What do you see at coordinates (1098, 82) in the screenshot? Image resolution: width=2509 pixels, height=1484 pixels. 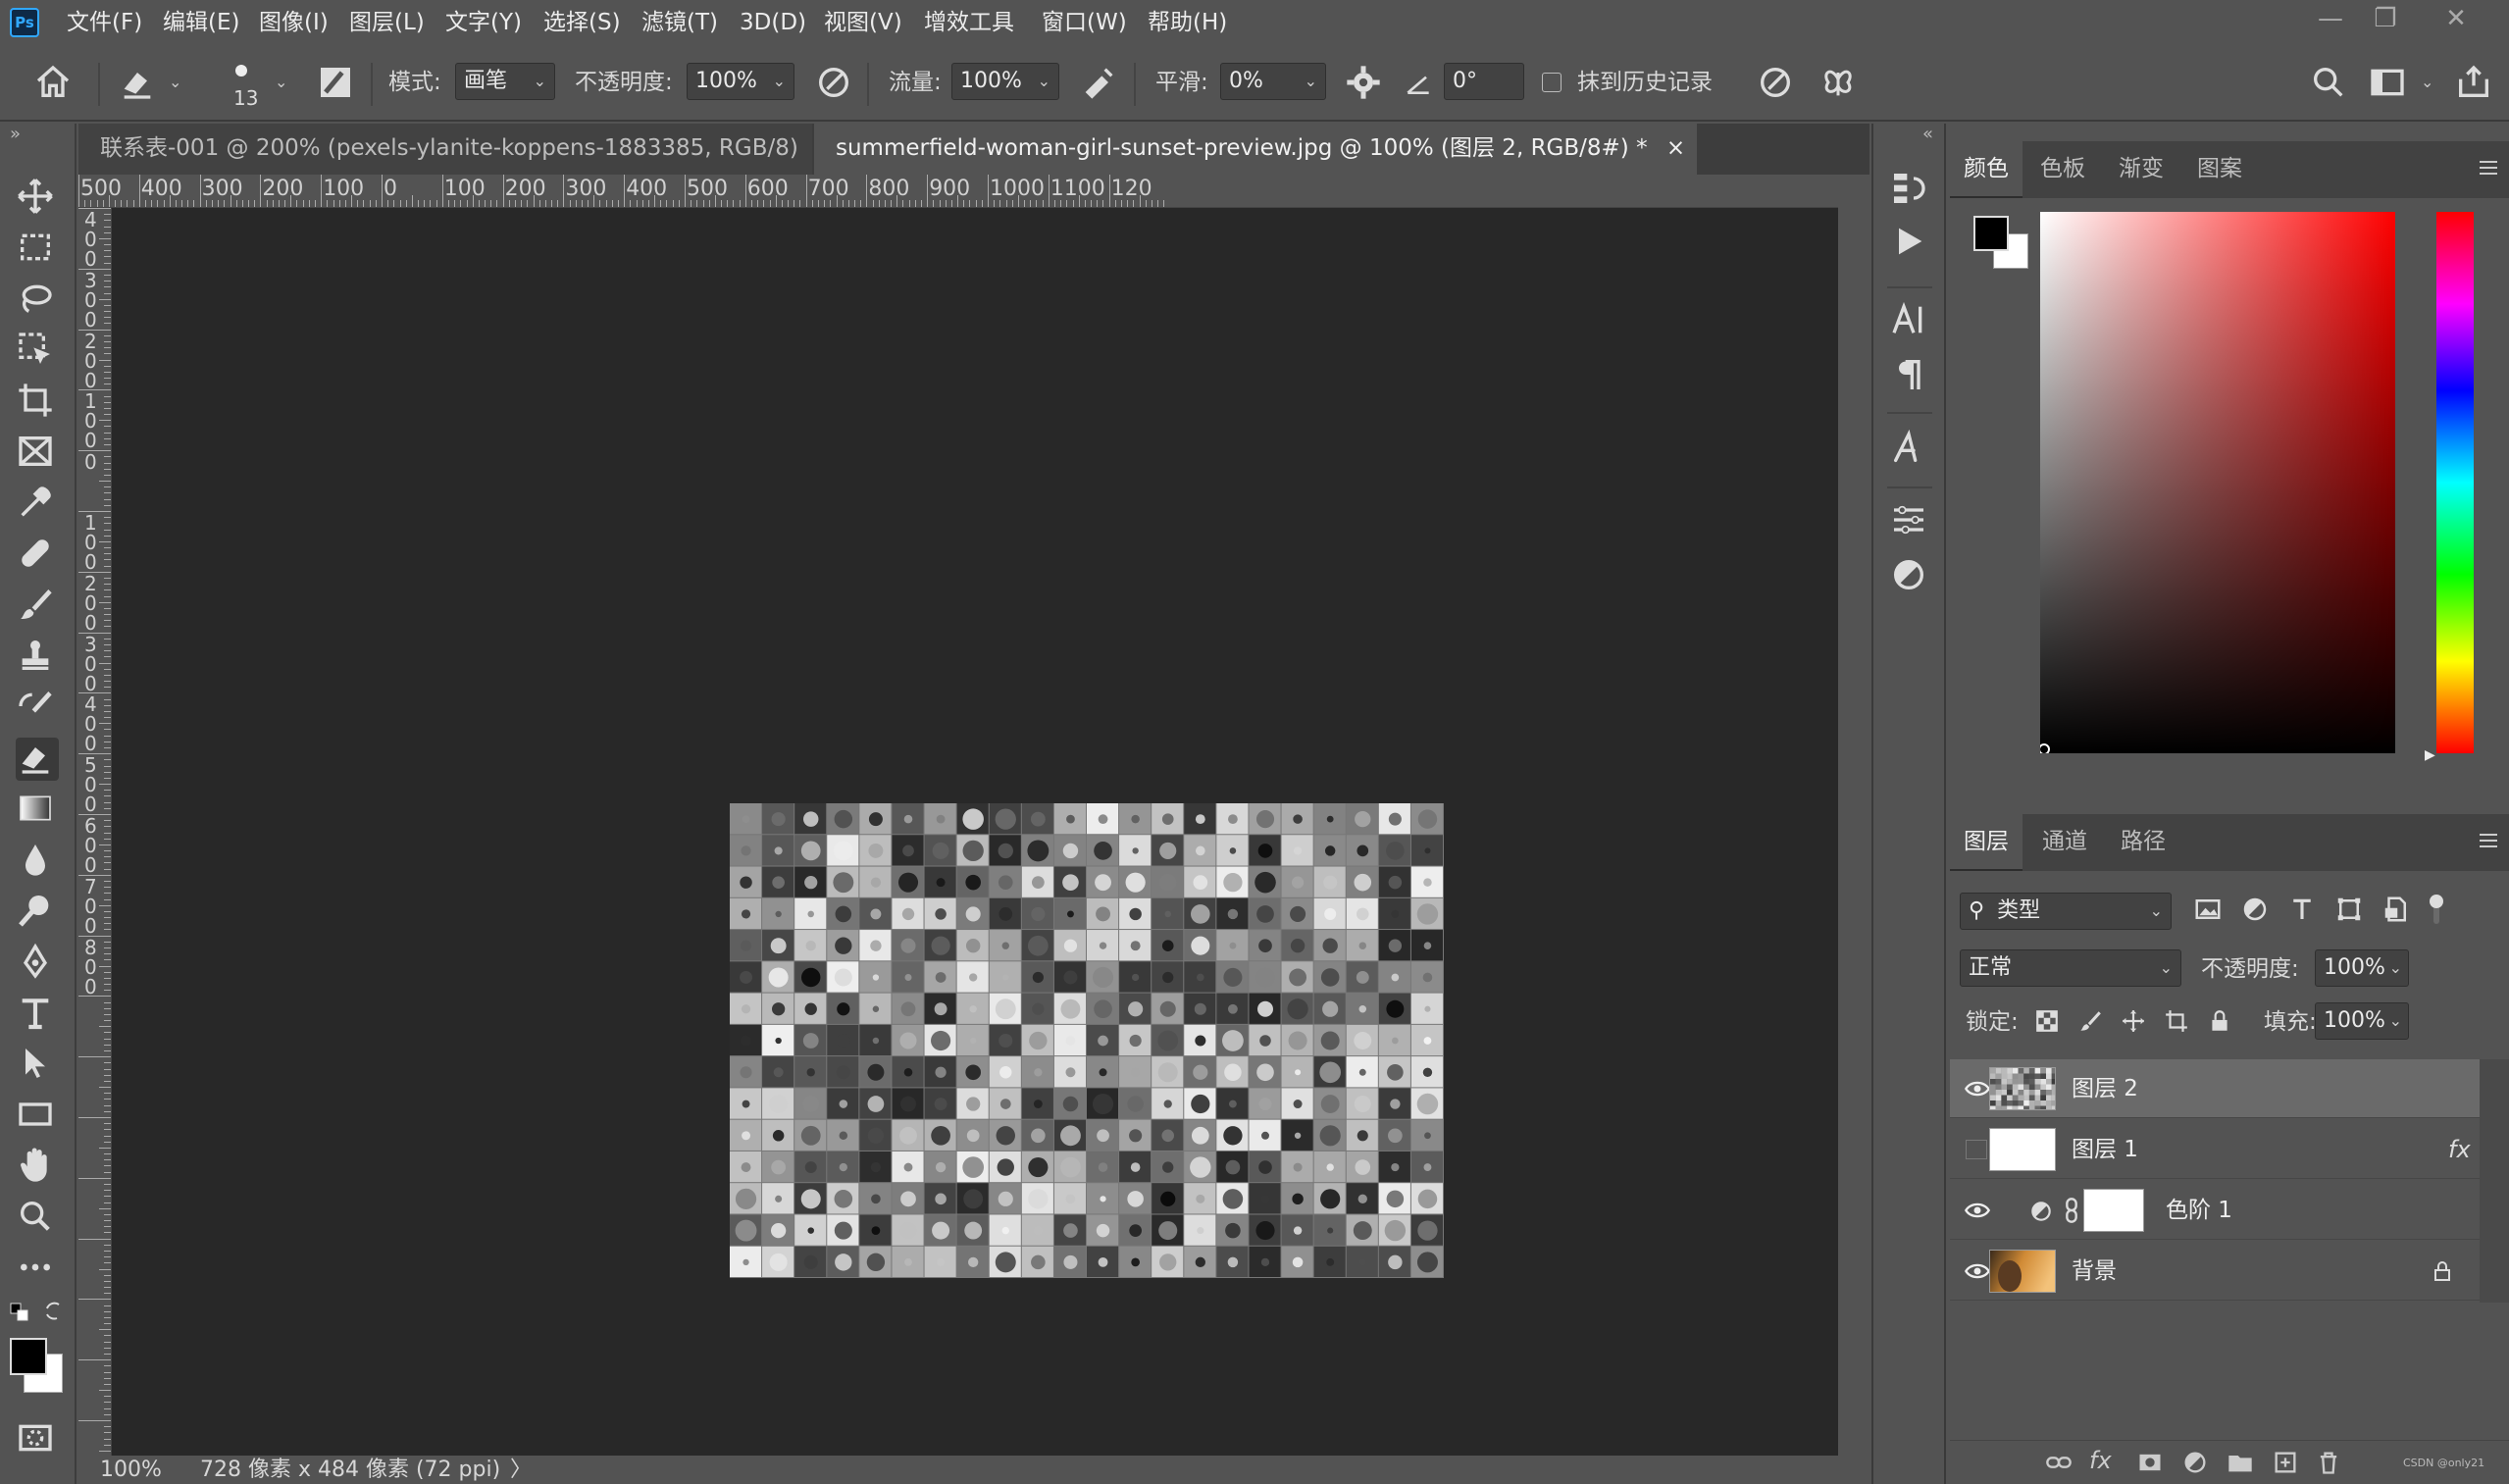 I see `airbrush-icon` at bounding box center [1098, 82].